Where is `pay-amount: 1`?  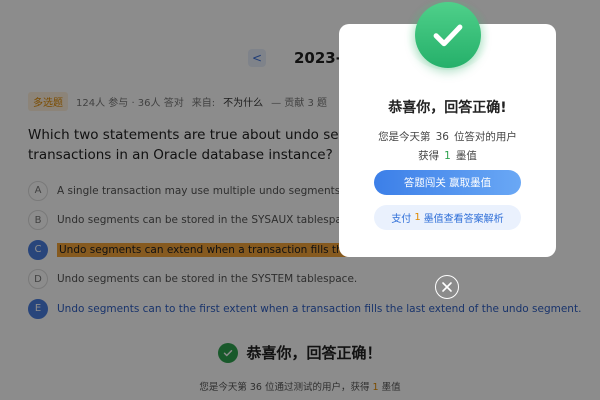 pay-amount: 1 is located at coordinates (417, 217).